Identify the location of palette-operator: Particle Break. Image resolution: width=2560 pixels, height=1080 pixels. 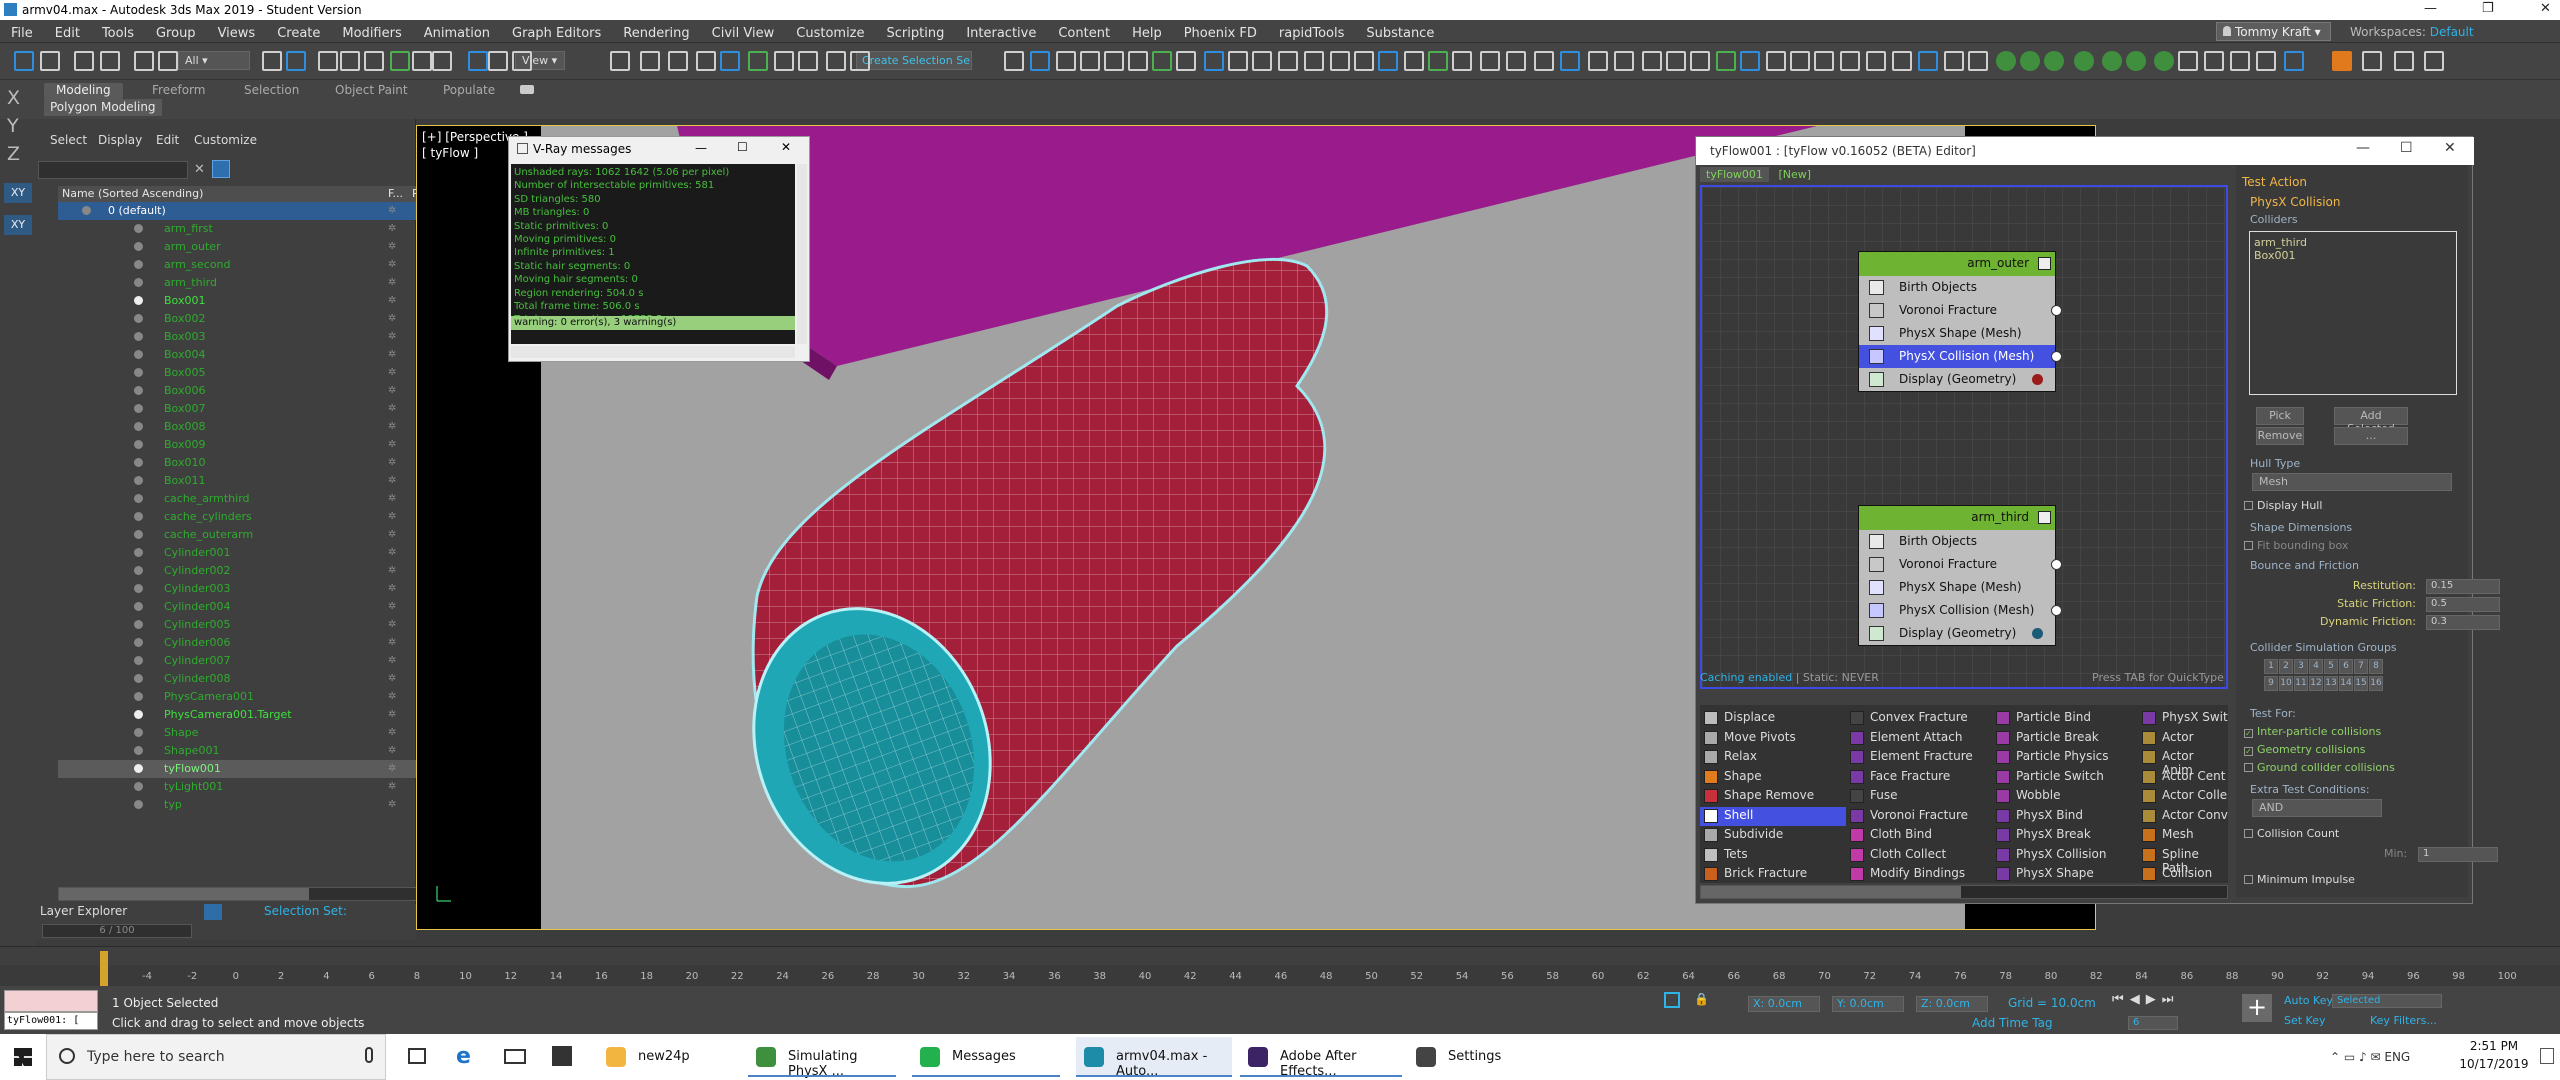
(2065, 738).